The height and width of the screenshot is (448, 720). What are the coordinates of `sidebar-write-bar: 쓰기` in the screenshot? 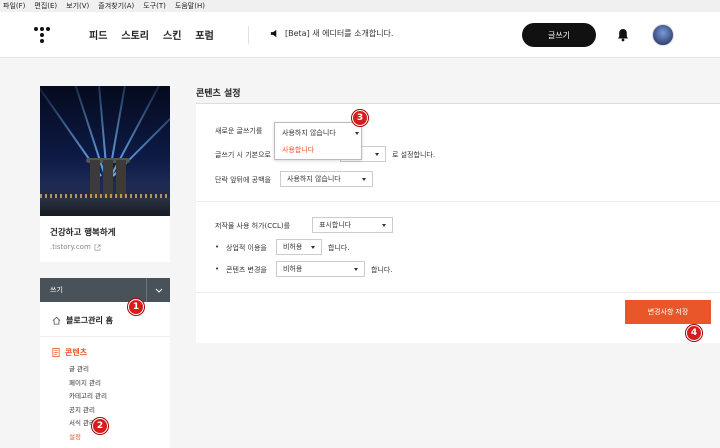 It's located at (105, 290).